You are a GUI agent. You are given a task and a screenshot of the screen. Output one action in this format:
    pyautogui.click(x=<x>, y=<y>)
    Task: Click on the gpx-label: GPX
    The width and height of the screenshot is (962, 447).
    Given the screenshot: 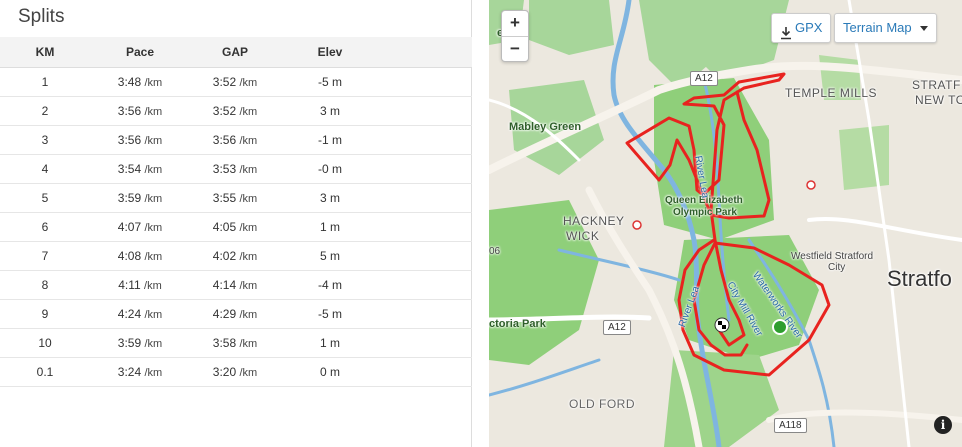 What is the action you would take?
    pyautogui.click(x=809, y=27)
    